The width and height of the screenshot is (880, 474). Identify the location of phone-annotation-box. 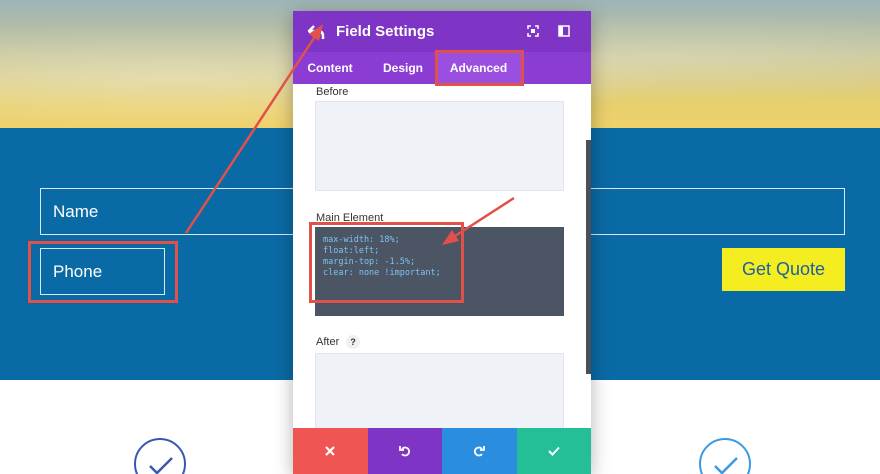
(103, 272).